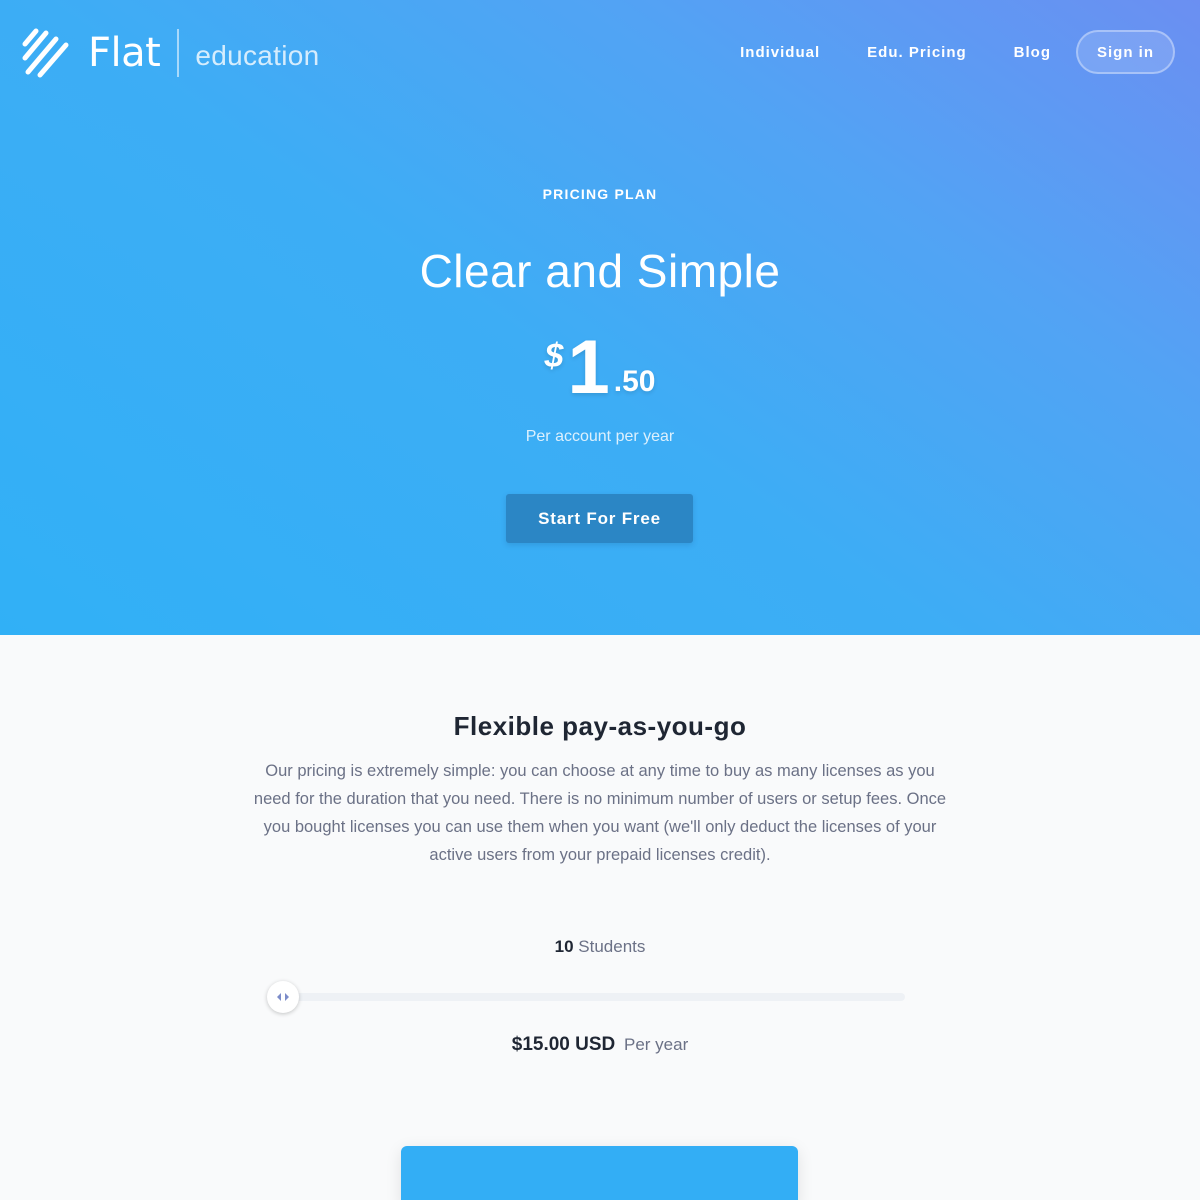 This screenshot has width=1200, height=1200. I want to click on top-nav: Individual Edu. Pricing Blog Sign in, so click(957, 52).